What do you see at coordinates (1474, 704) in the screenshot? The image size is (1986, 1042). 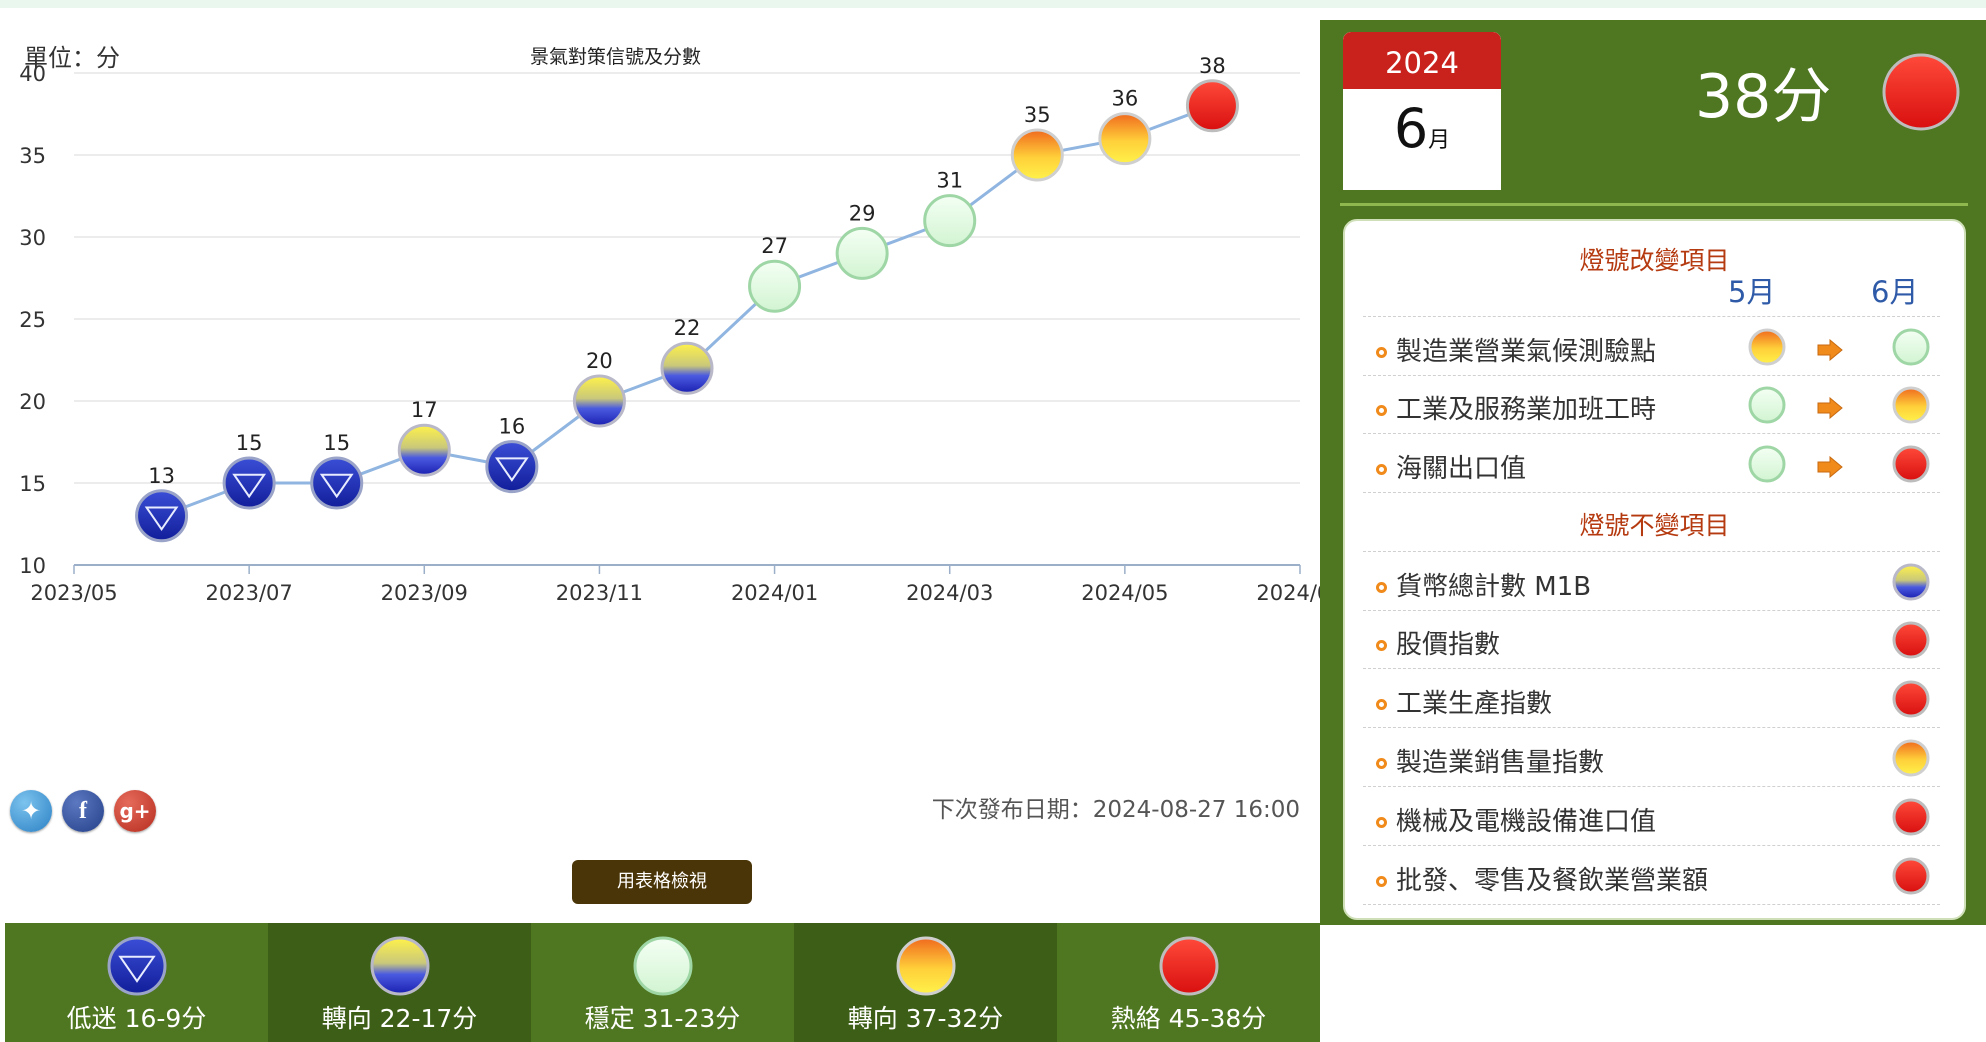 I see `indicator-name: 工業生產指數` at bounding box center [1474, 704].